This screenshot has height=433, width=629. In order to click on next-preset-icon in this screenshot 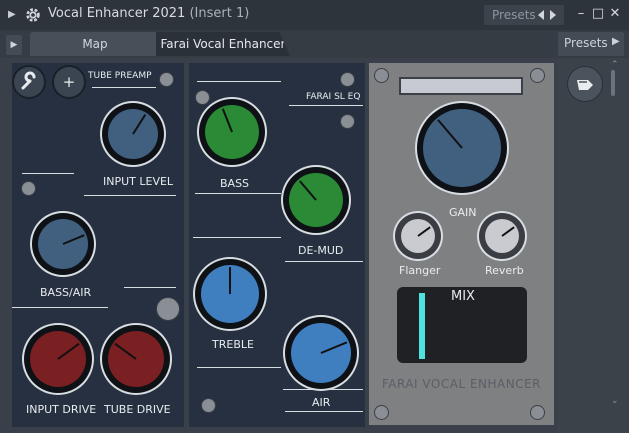, I will do `click(553, 15)`.